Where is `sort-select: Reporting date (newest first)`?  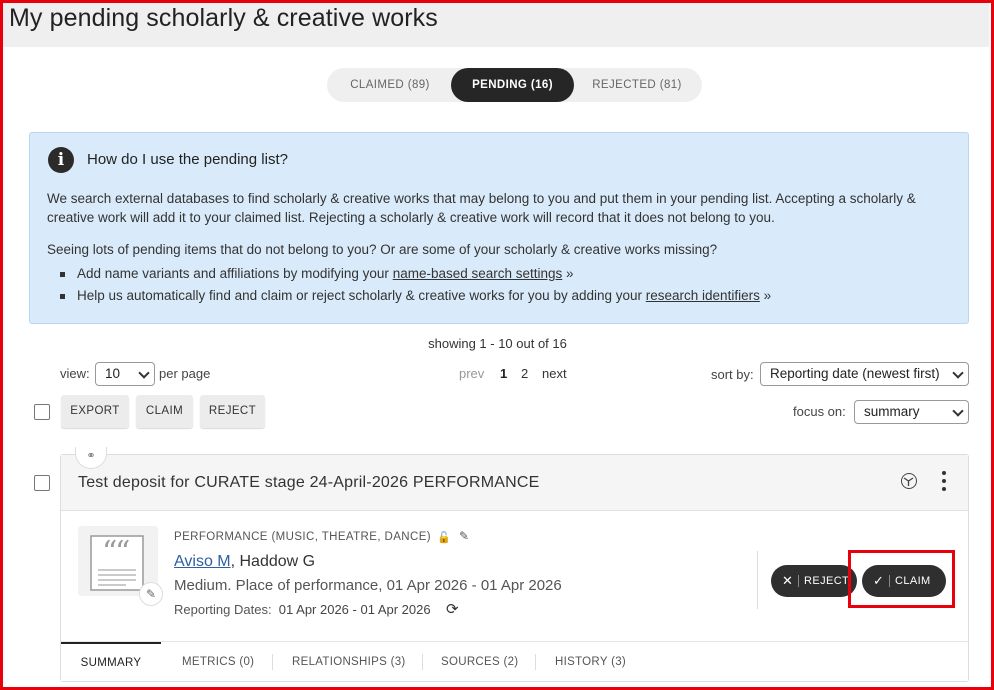 sort-select: Reporting date (newest first) is located at coordinates (864, 374).